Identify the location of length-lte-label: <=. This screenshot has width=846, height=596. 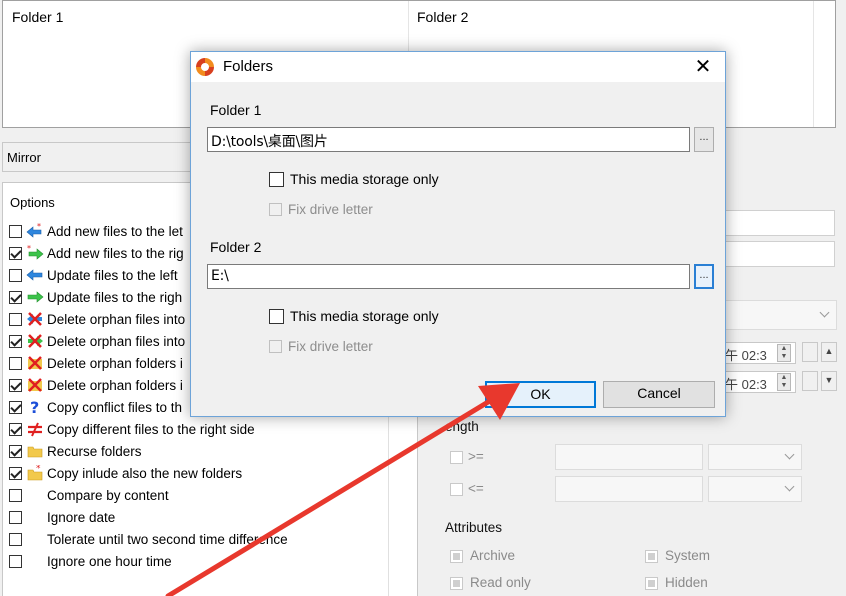
(476, 488).